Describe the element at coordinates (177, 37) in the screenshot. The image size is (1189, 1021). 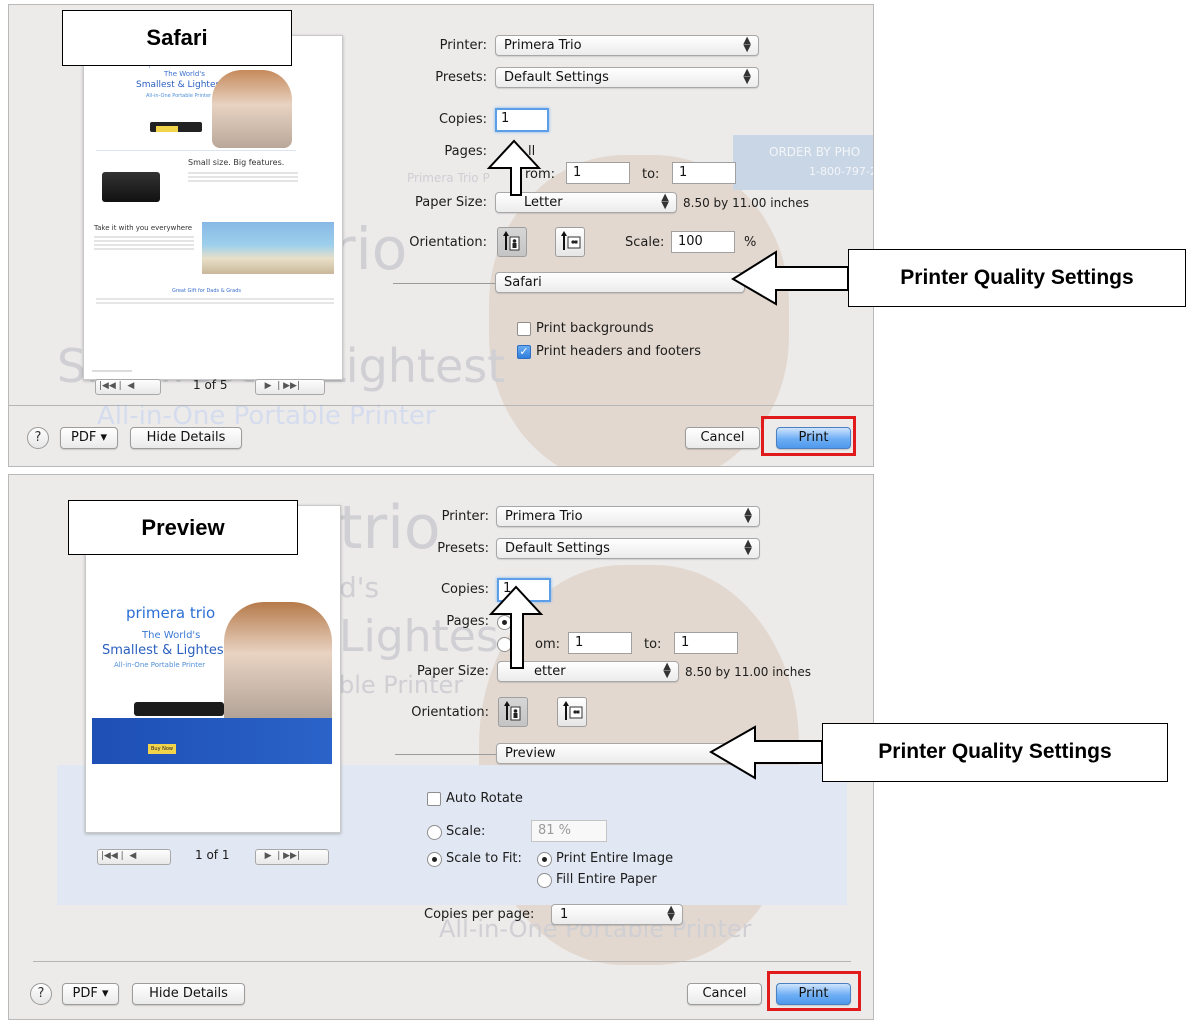
I see `safari-callout-title: Safari` at that location.